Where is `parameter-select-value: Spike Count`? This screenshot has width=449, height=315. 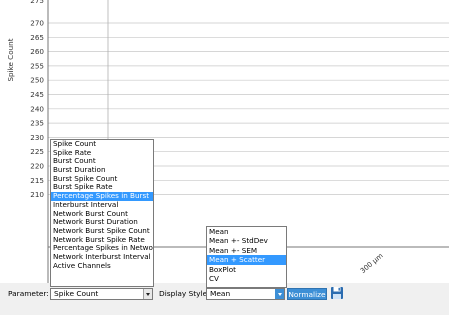 parameter-select-value: Spike Count is located at coordinates (76, 293).